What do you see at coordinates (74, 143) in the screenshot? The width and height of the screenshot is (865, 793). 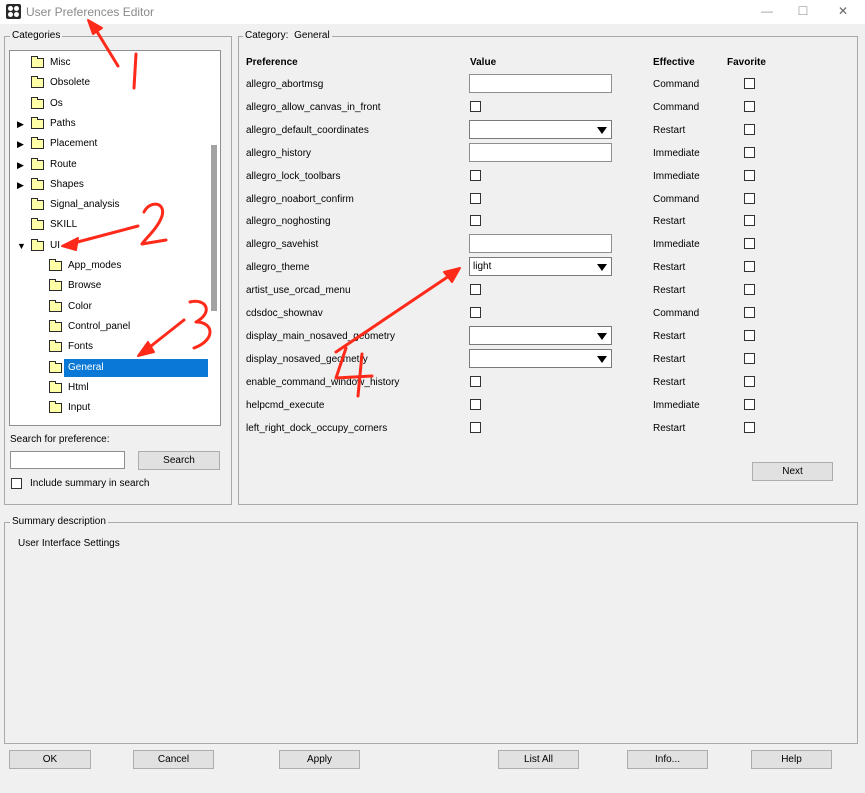 I see `tree-item-label: Placement` at bounding box center [74, 143].